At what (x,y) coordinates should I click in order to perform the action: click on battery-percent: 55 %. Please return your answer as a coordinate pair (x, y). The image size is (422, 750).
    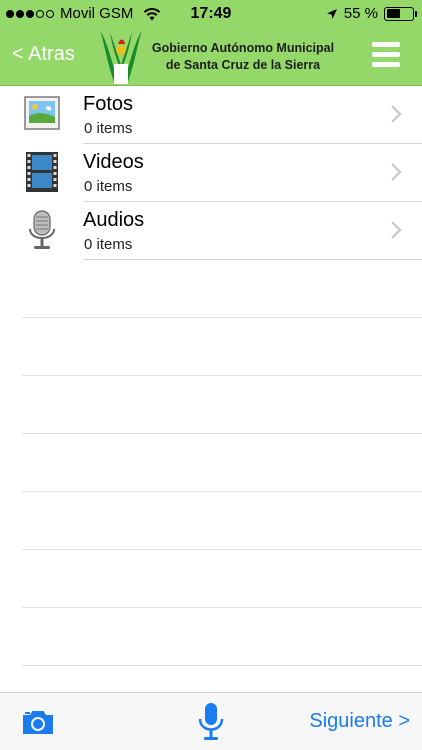
    Looking at the image, I should click on (360, 13).